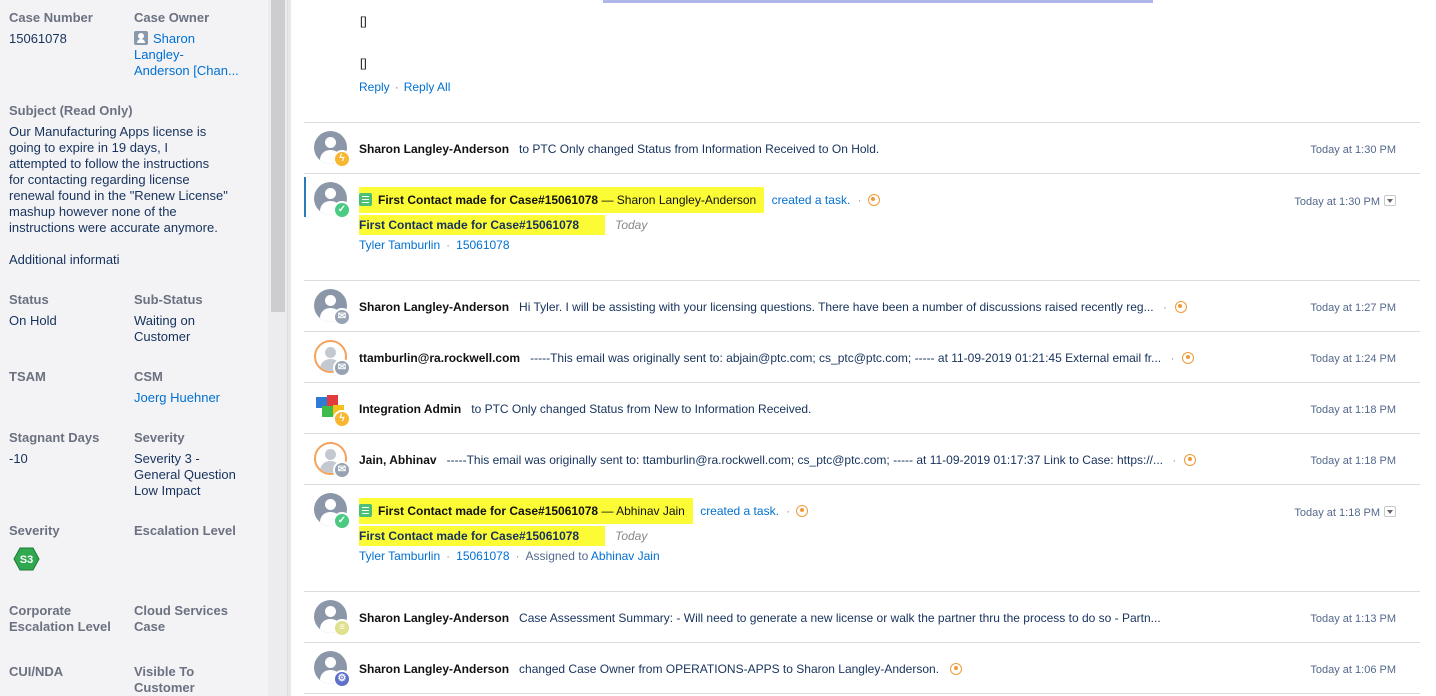 This screenshot has width=1436, height=696. What do you see at coordinates (862, 693) in the screenshot?
I see `feed-separator` at bounding box center [862, 693].